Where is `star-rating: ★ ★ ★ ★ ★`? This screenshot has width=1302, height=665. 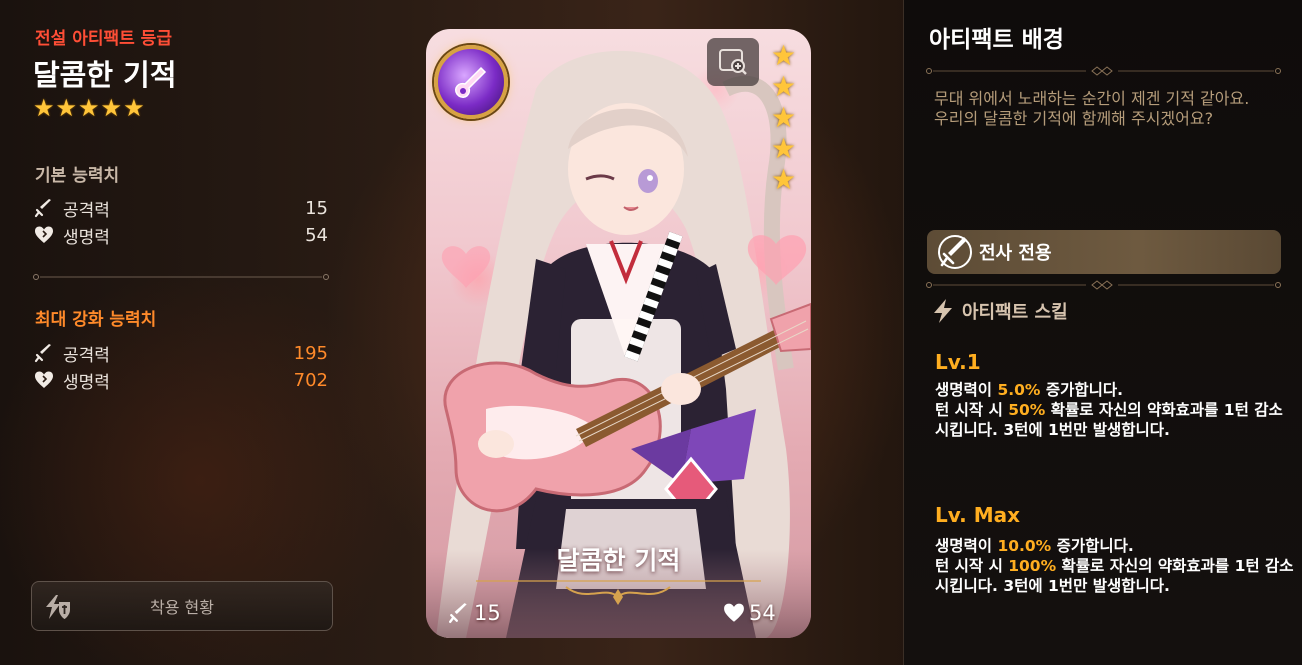 star-rating: ★ ★ ★ ★ ★ is located at coordinates (89, 108).